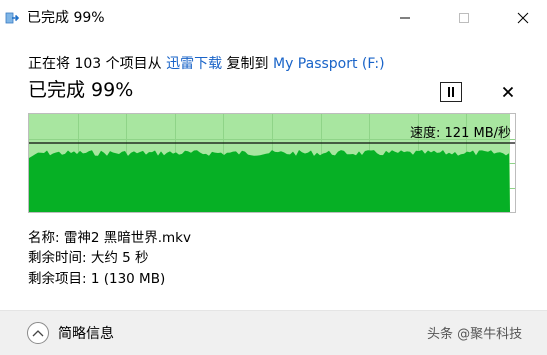 This screenshot has width=547, height=355. Describe the element at coordinates (329, 64) in the screenshot. I see `destination-link: My Passport (F:)` at that location.